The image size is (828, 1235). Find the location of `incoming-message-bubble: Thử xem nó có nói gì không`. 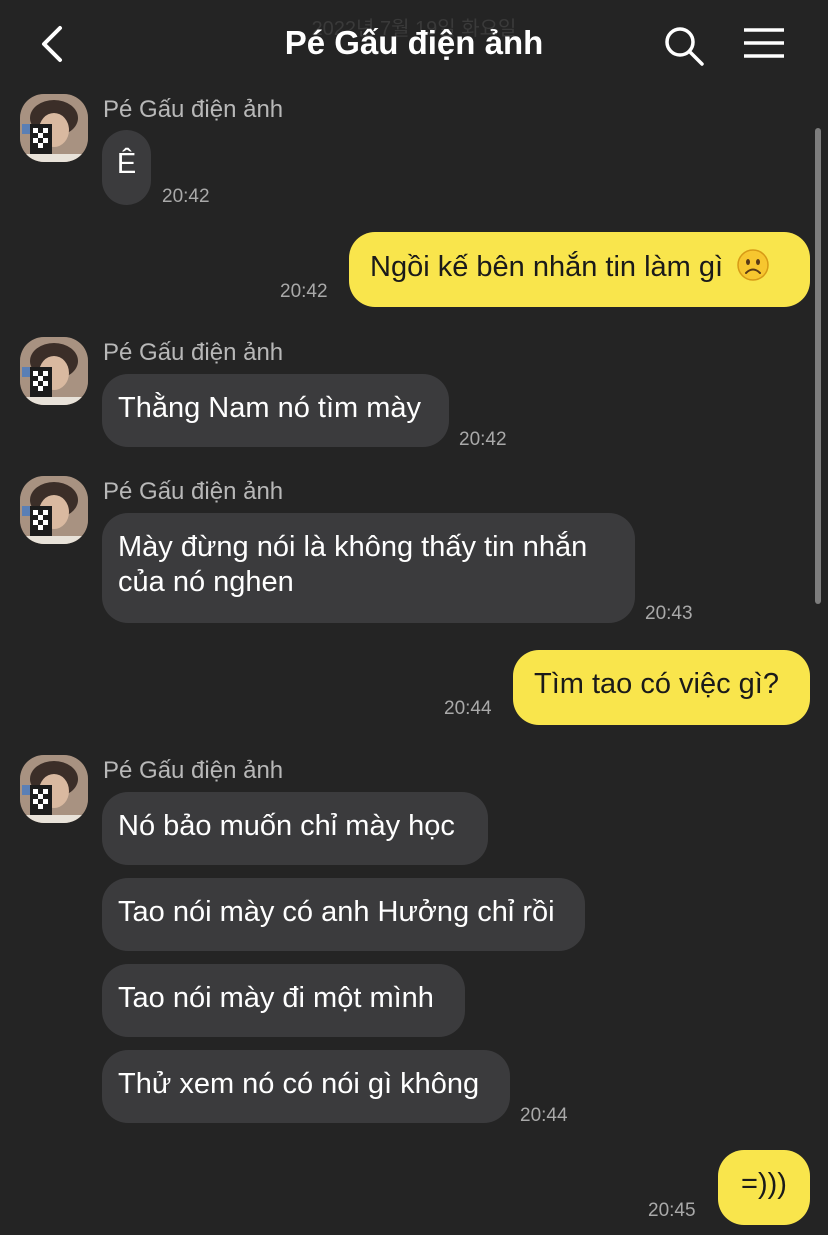

incoming-message-bubble: Thử xem nó có nói gì không is located at coordinates (306, 1086).